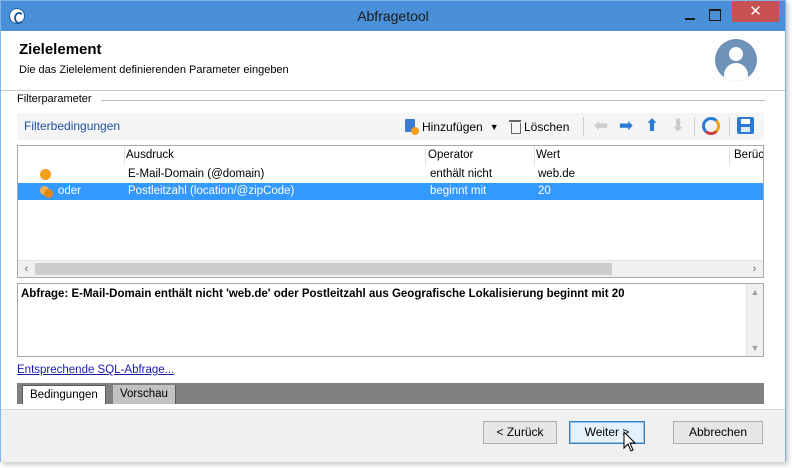 The width and height of the screenshot is (792, 468). What do you see at coordinates (64, 394) in the screenshot?
I see `tab-conditions: Bedingungen` at bounding box center [64, 394].